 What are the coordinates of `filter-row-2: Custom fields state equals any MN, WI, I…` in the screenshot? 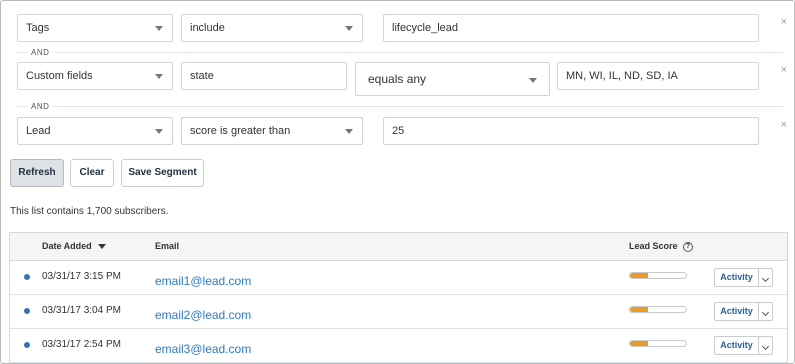 It's located at (402, 79).